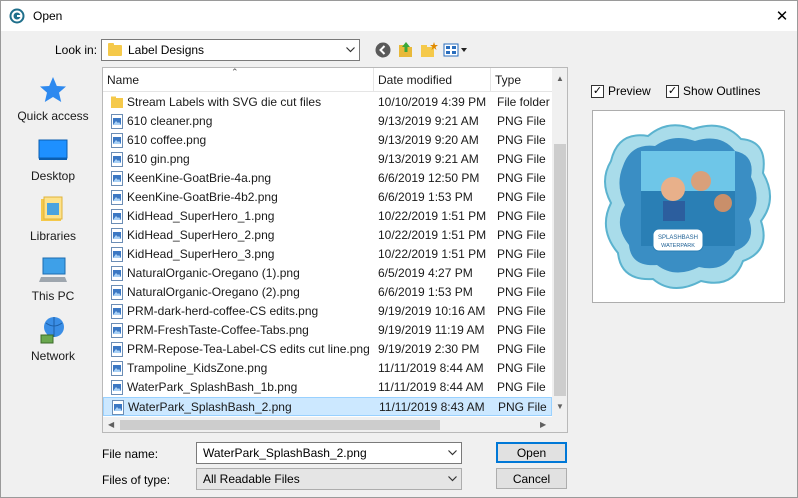 The height and width of the screenshot is (498, 798). Describe the element at coordinates (428, 121) in the screenshot. I see `file-date-cell: 9/13/2019 9:21 AM` at that location.